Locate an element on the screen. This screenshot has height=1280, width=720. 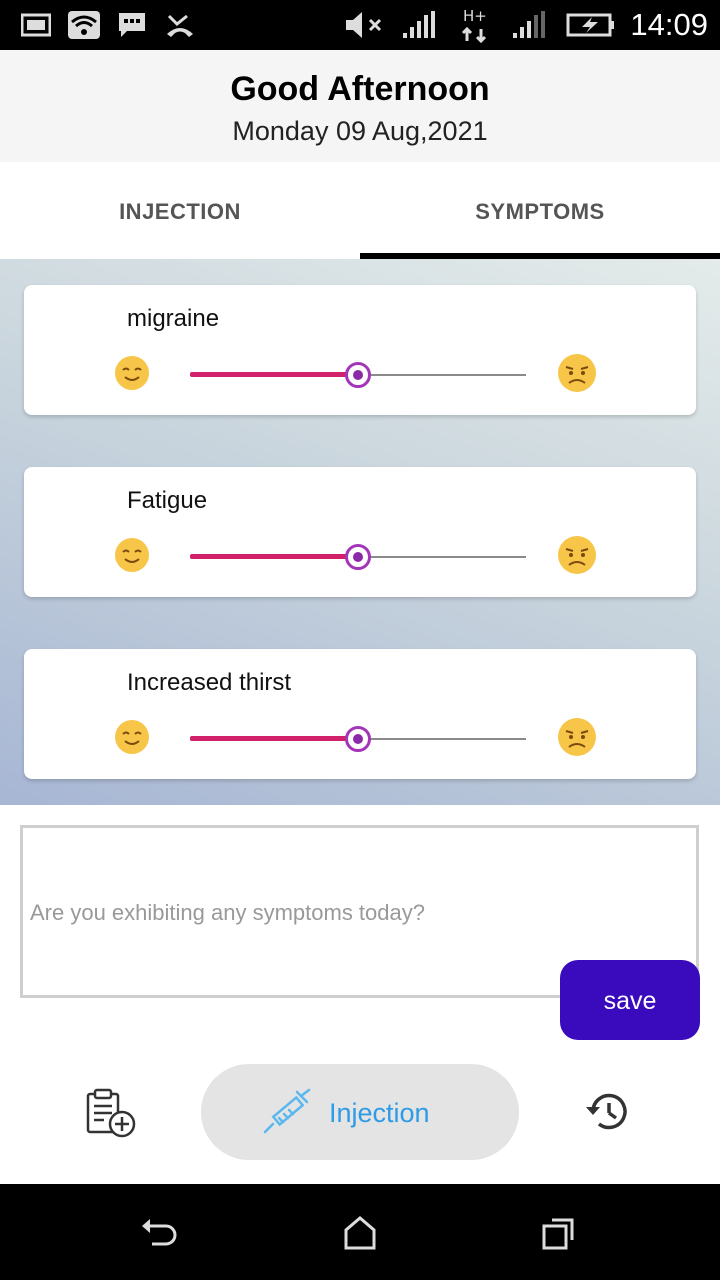
greeting-title: Good Afternoon is located at coordinates (360, 89).